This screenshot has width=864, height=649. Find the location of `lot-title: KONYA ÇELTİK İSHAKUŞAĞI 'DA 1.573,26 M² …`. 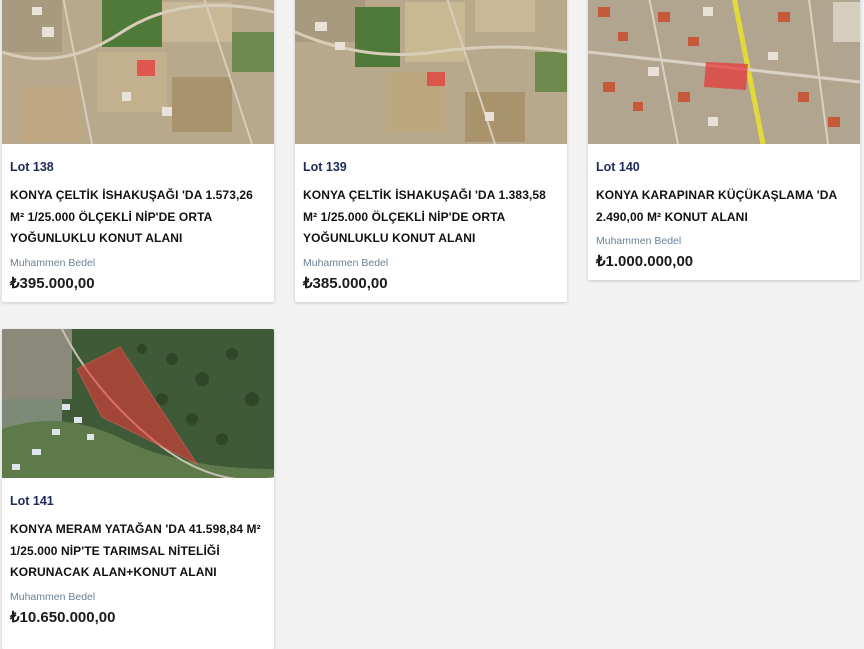

lot-title: KONYA ÇELTİK İSHAKUŞAĞI 'DA 1.573,26 M² … is located at coordinates (138, 217).